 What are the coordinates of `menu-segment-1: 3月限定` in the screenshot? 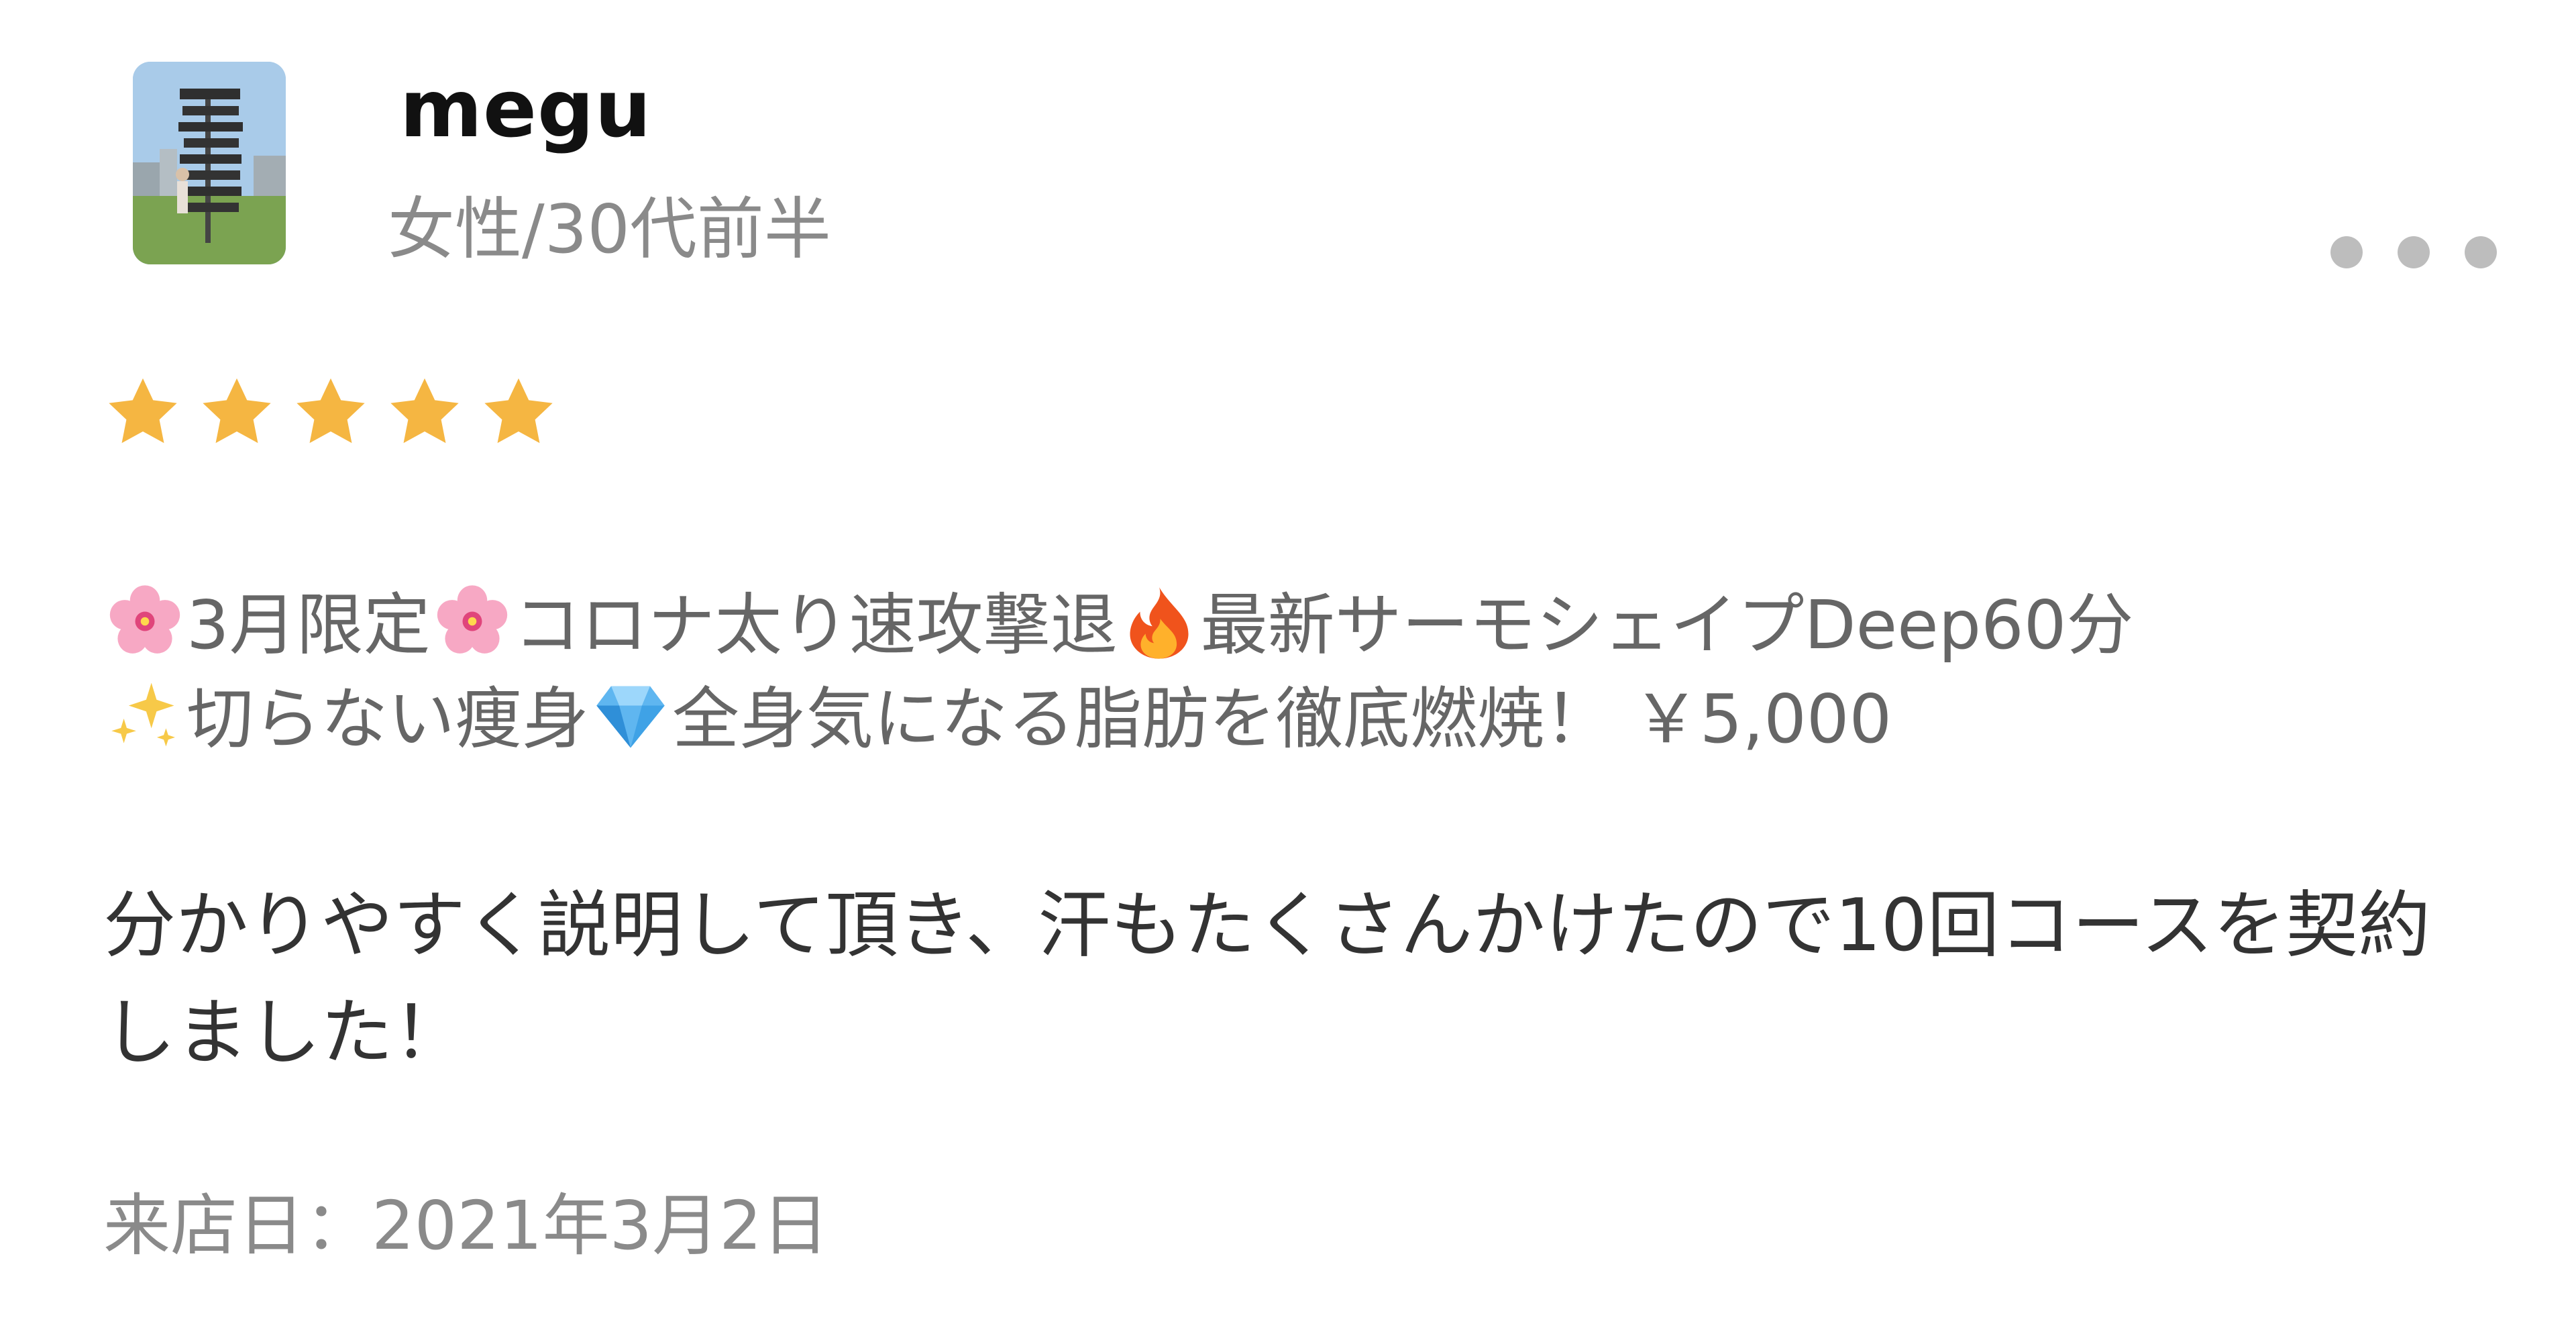 It's located at (308, 625).